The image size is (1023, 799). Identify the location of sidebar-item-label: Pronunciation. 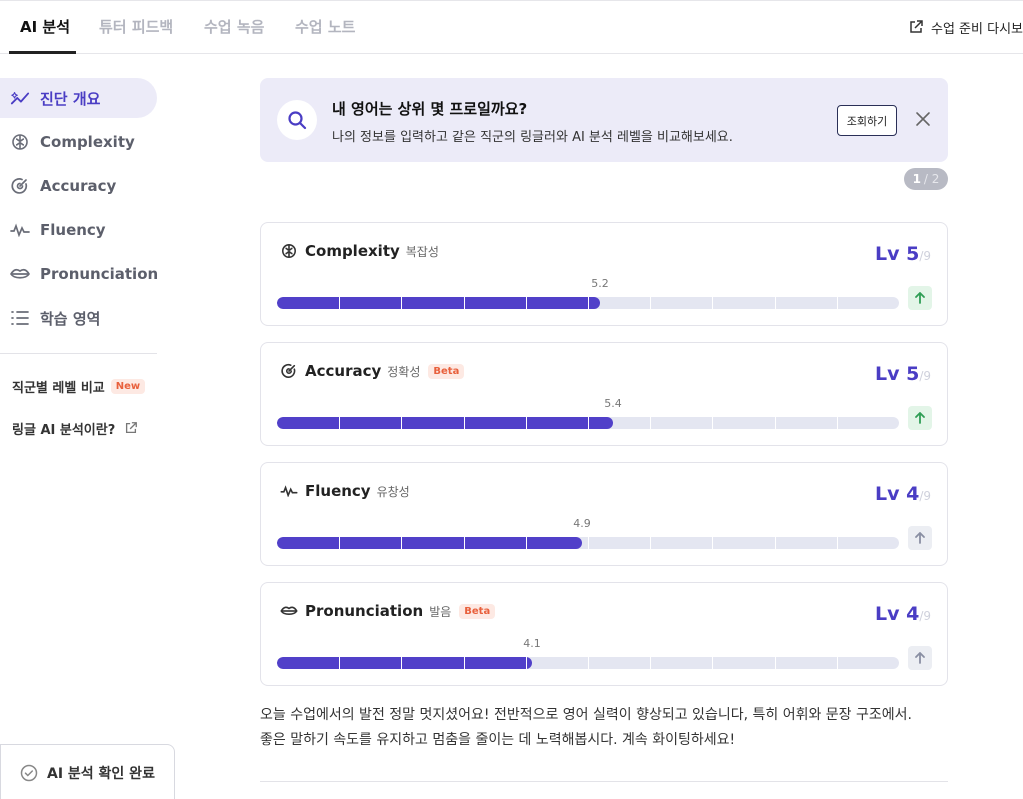
(99, 274).